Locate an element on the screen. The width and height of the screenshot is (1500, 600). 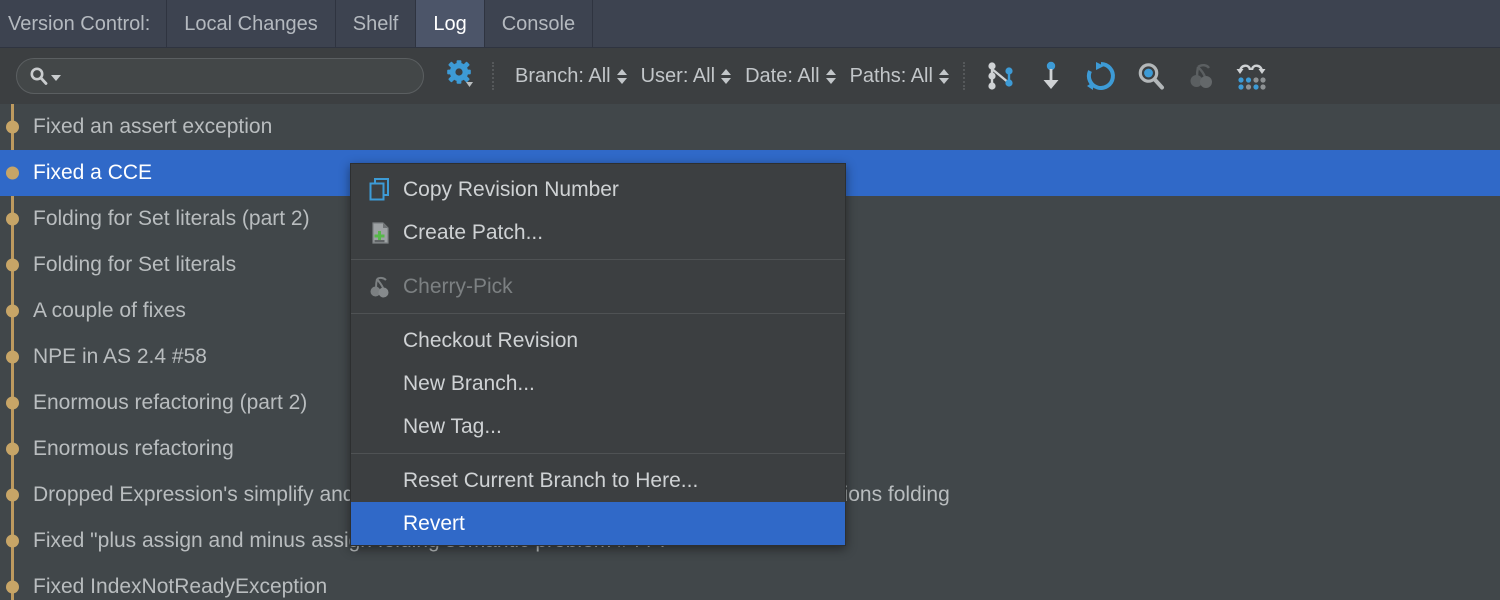
copy-icon is located at coordinates (380, 190).